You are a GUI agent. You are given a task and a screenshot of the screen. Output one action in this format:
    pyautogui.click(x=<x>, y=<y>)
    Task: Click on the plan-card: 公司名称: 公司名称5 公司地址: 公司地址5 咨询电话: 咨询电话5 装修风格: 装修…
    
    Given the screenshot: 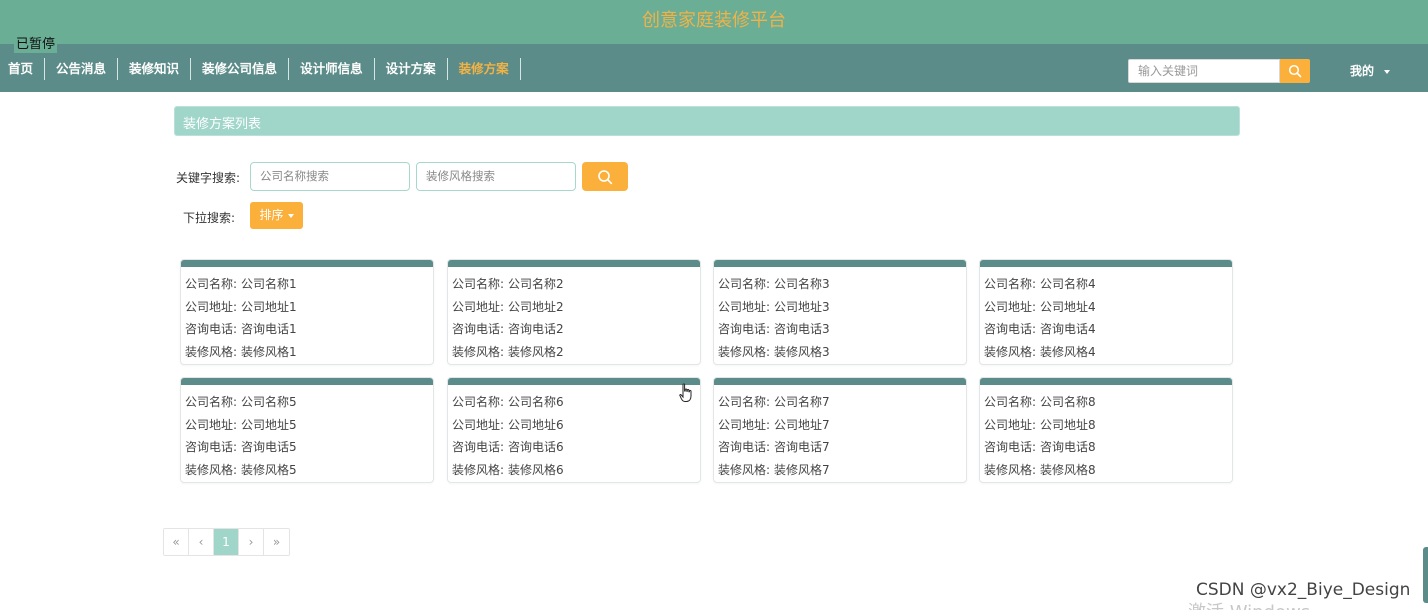 What is the action you would take?
    pyautogui.click(x=307, y=430)
    